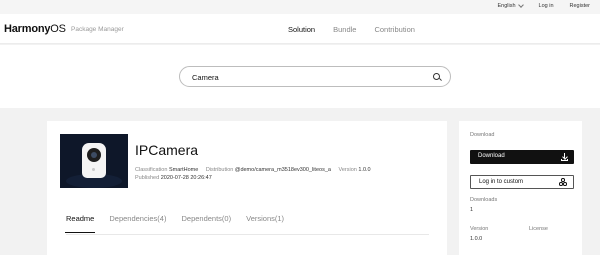 Image resolution: width=600 pixels, height=255 pixels. What do you see at coordinates (219, 170) in the screenshot?
I see `distribution-label: Distribution` at bounding box center [219, 170].